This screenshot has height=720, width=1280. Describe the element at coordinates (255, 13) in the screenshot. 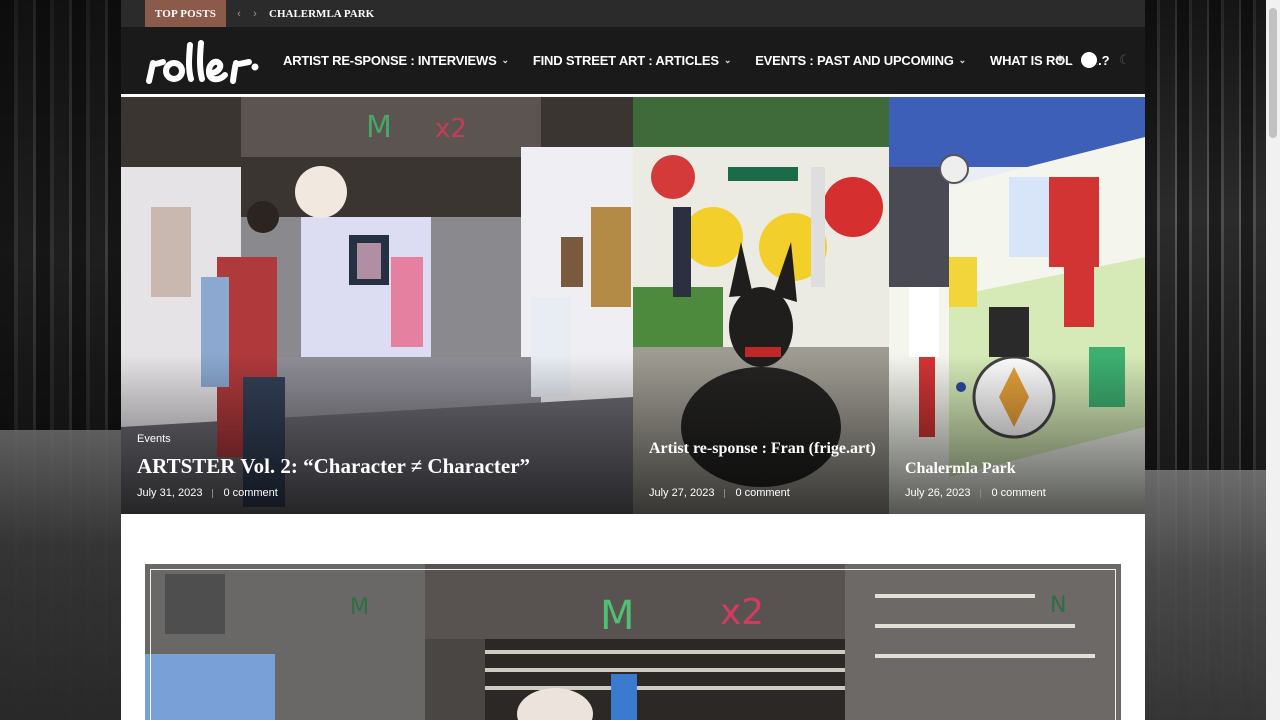

I see `next-post-icon: ›` at that location.